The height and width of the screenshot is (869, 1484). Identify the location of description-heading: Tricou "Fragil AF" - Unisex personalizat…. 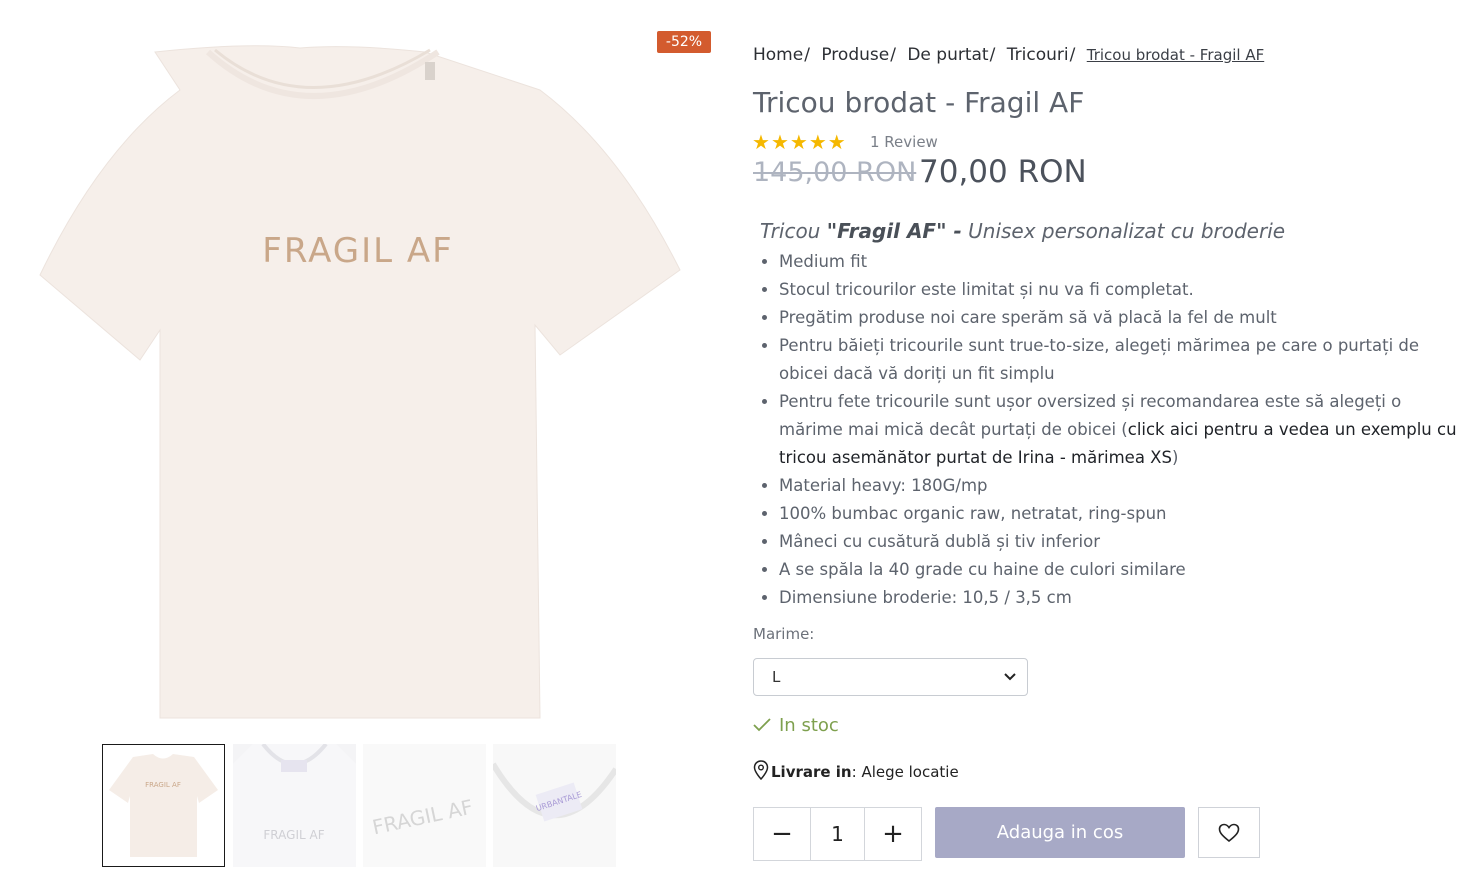
(1022, 231).